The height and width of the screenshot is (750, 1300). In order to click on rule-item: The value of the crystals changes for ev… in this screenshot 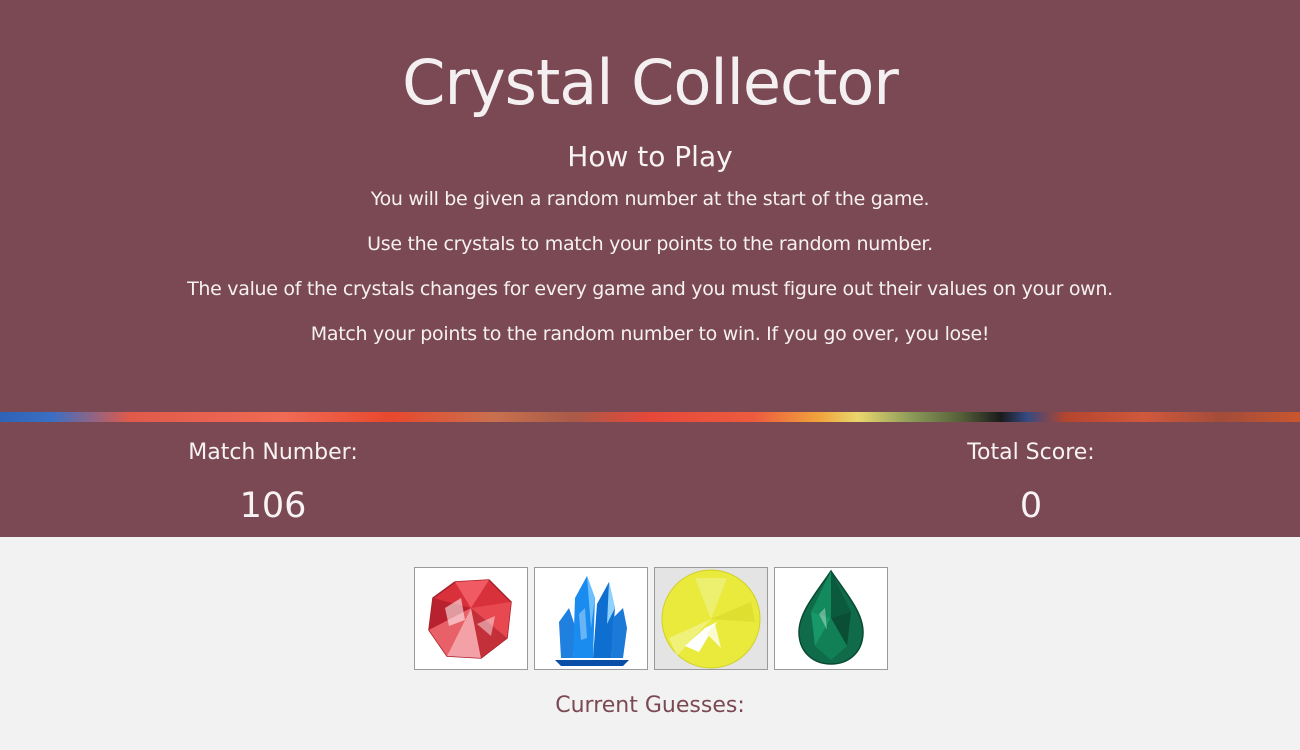, I will do `click(650, 289)`.